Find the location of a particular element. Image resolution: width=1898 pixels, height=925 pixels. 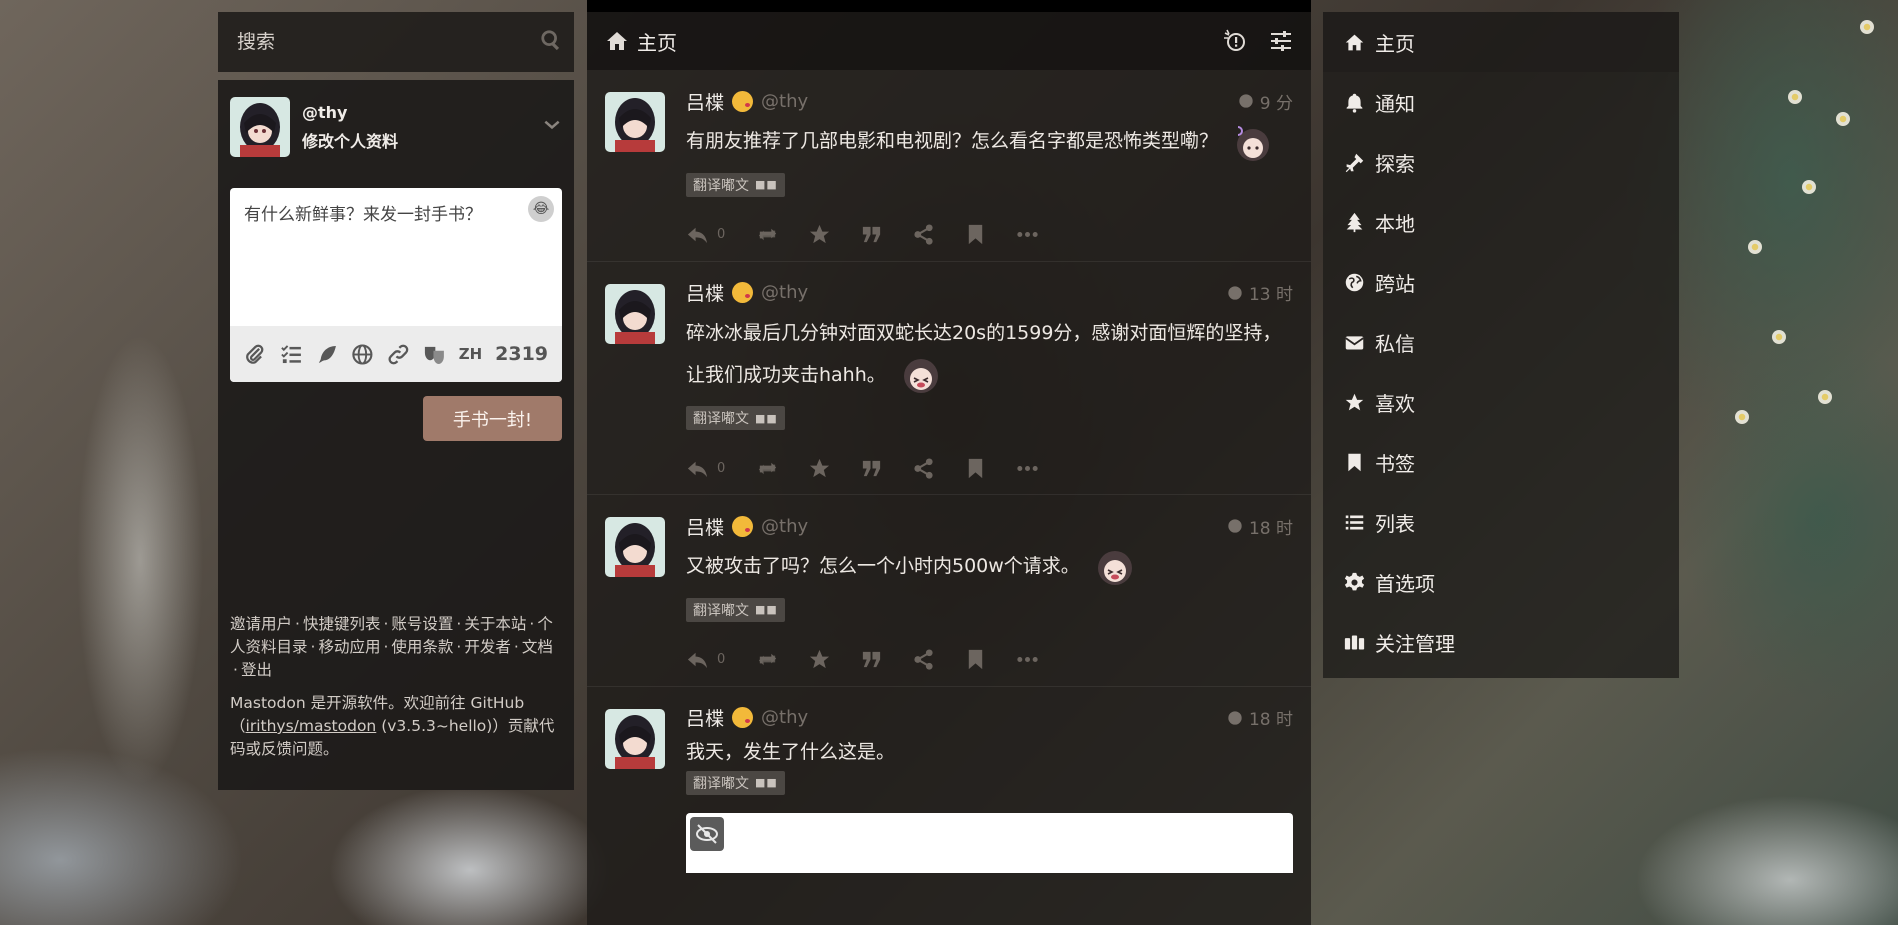

status-actions: 0 is located at coordinates (989, 235).